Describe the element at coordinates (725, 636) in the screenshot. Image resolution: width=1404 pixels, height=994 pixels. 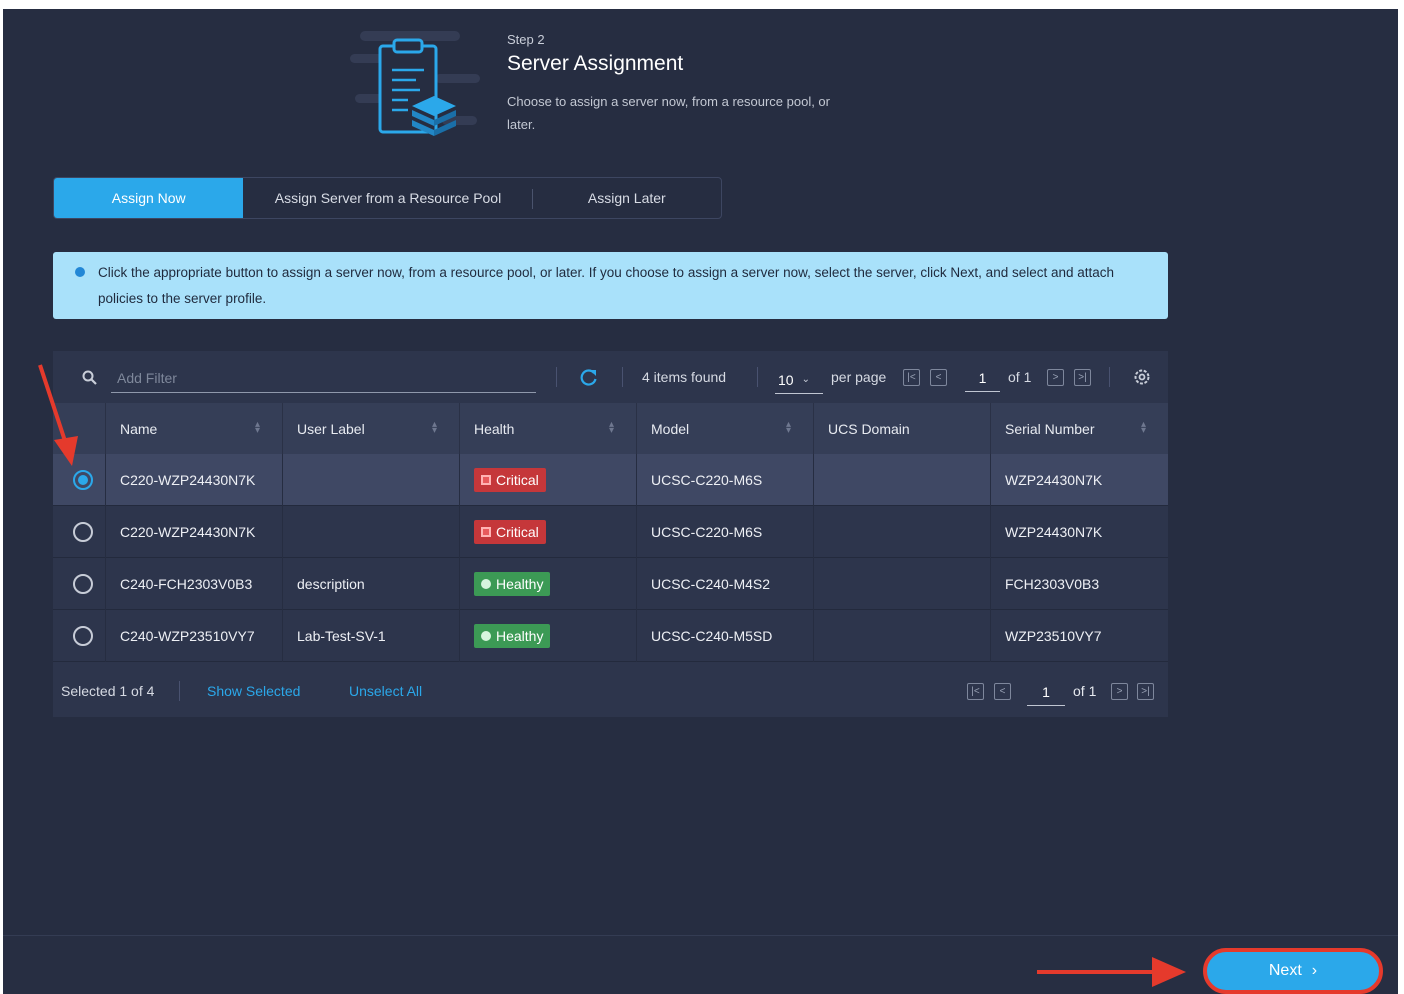
I see `cell-model: UCSC-C240-M5SD` at that location.